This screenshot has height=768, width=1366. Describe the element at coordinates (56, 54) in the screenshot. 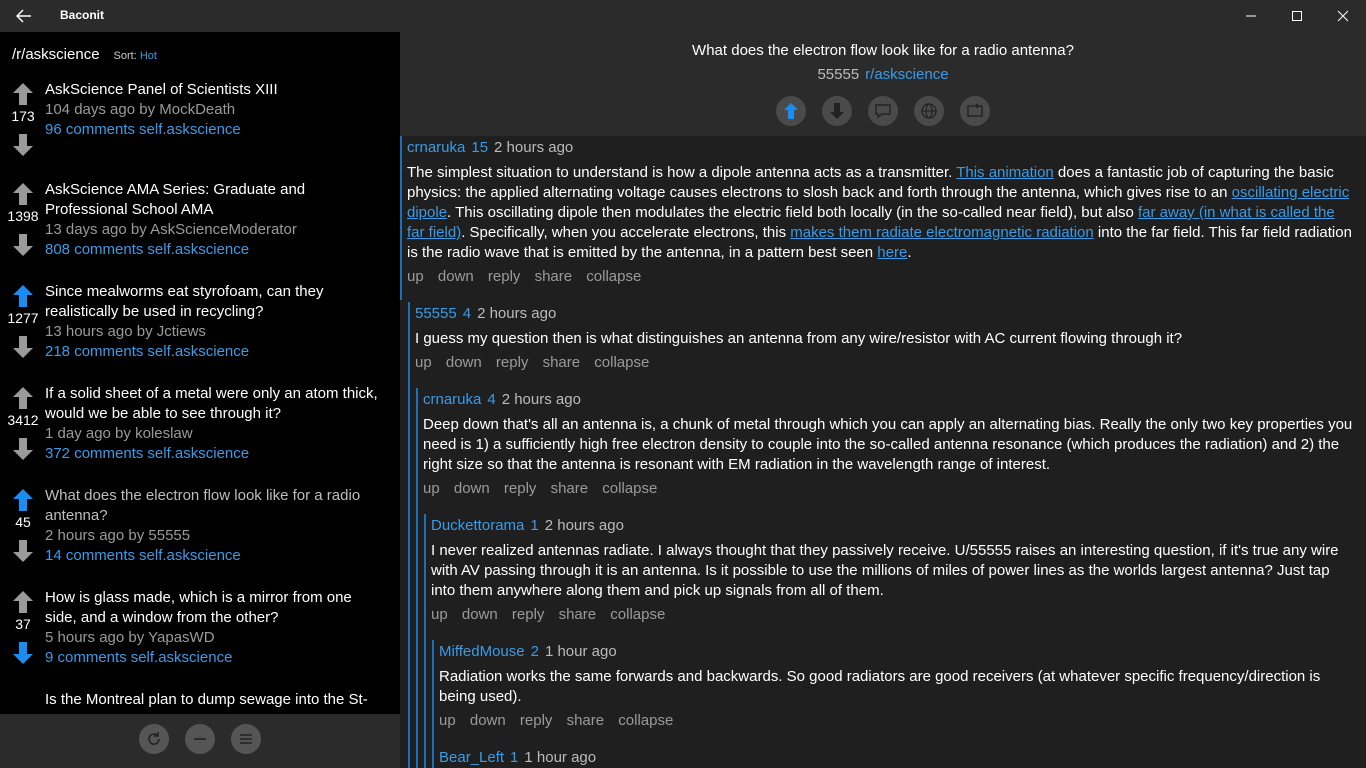

I see `subreddit-name: /r/askscience` at that location.